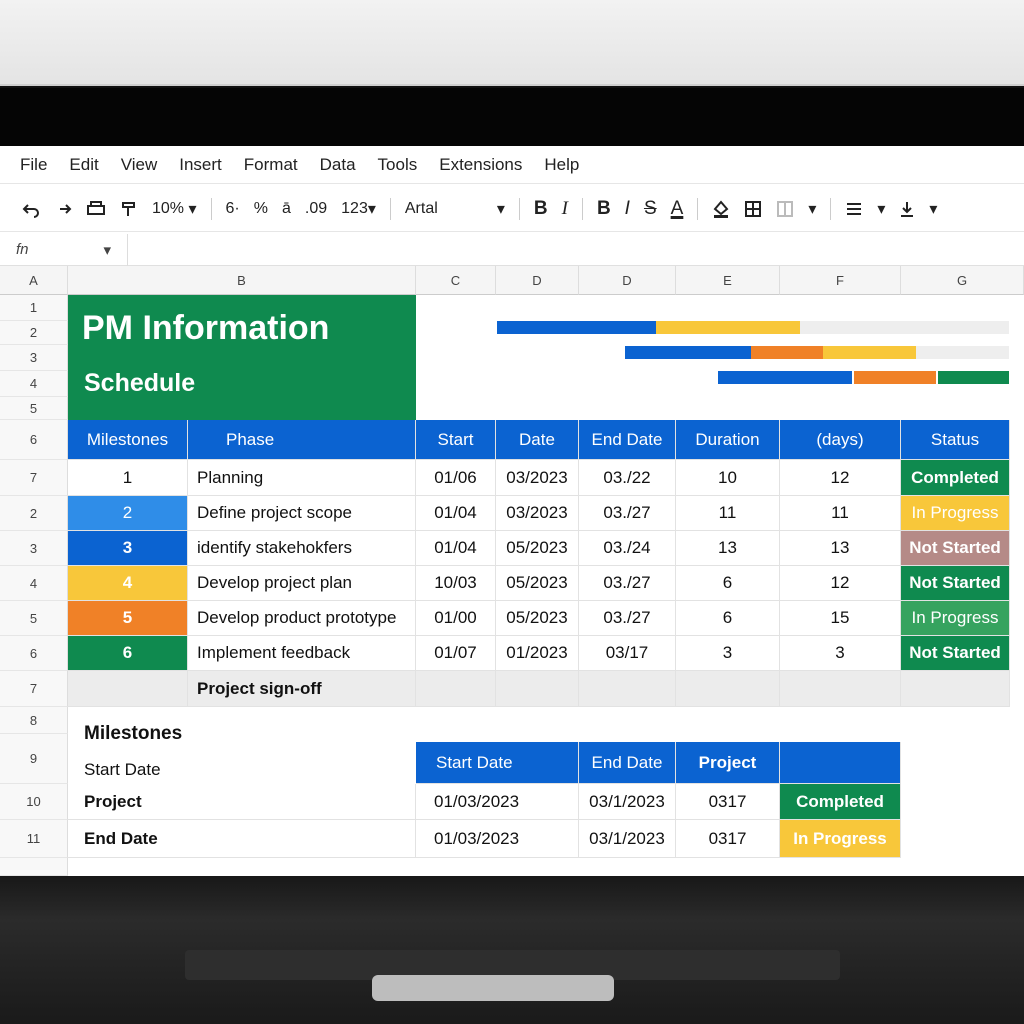  I want to click on undo-icon, so click(31, 209).